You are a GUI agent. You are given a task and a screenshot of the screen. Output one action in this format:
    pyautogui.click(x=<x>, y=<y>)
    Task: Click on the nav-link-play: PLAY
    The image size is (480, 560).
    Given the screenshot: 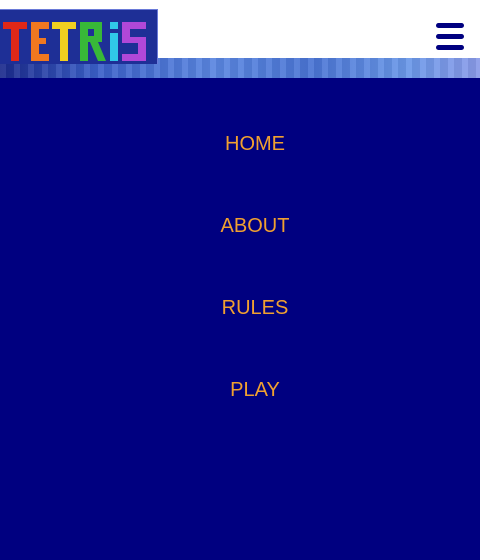 What is the action you would take?
    pyautogui.click(x=240, y=390)
    